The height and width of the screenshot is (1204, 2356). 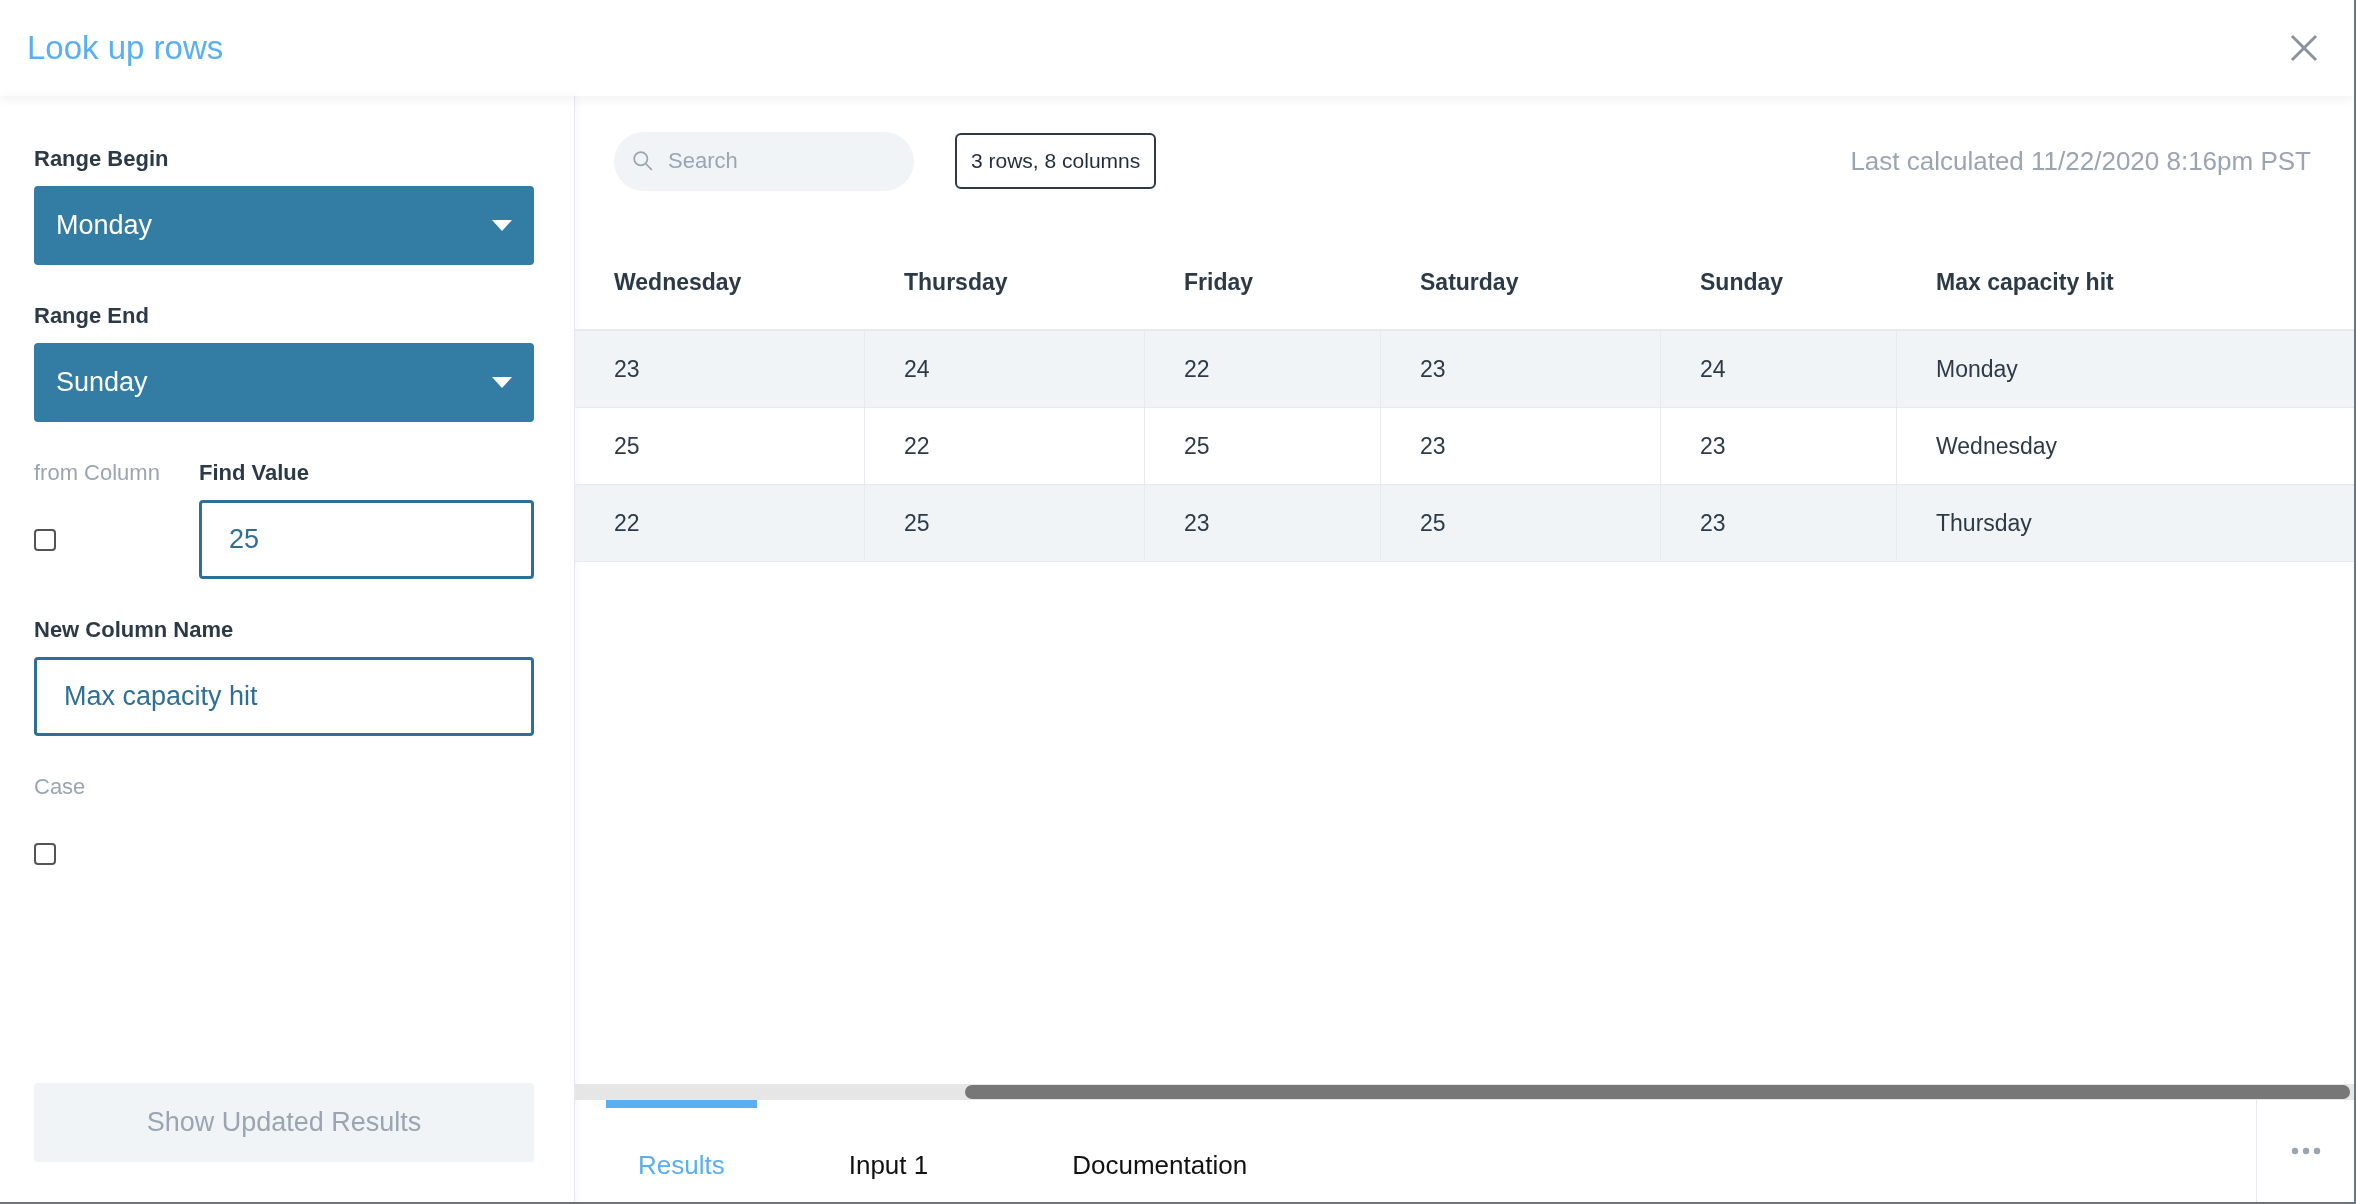 I want to click on field-label: from Column, so click(x=97, y=473).